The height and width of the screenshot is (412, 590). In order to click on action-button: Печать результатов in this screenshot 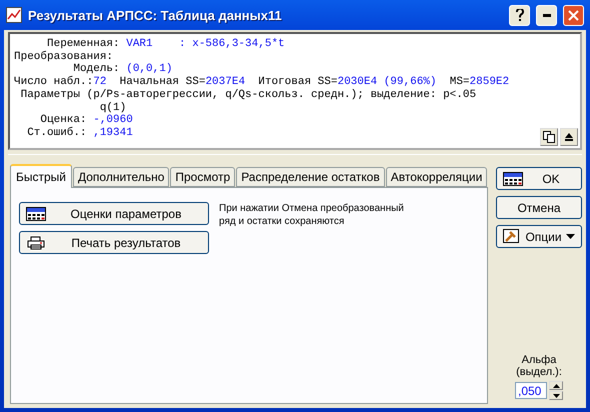, I will do `click(114, 242)`.